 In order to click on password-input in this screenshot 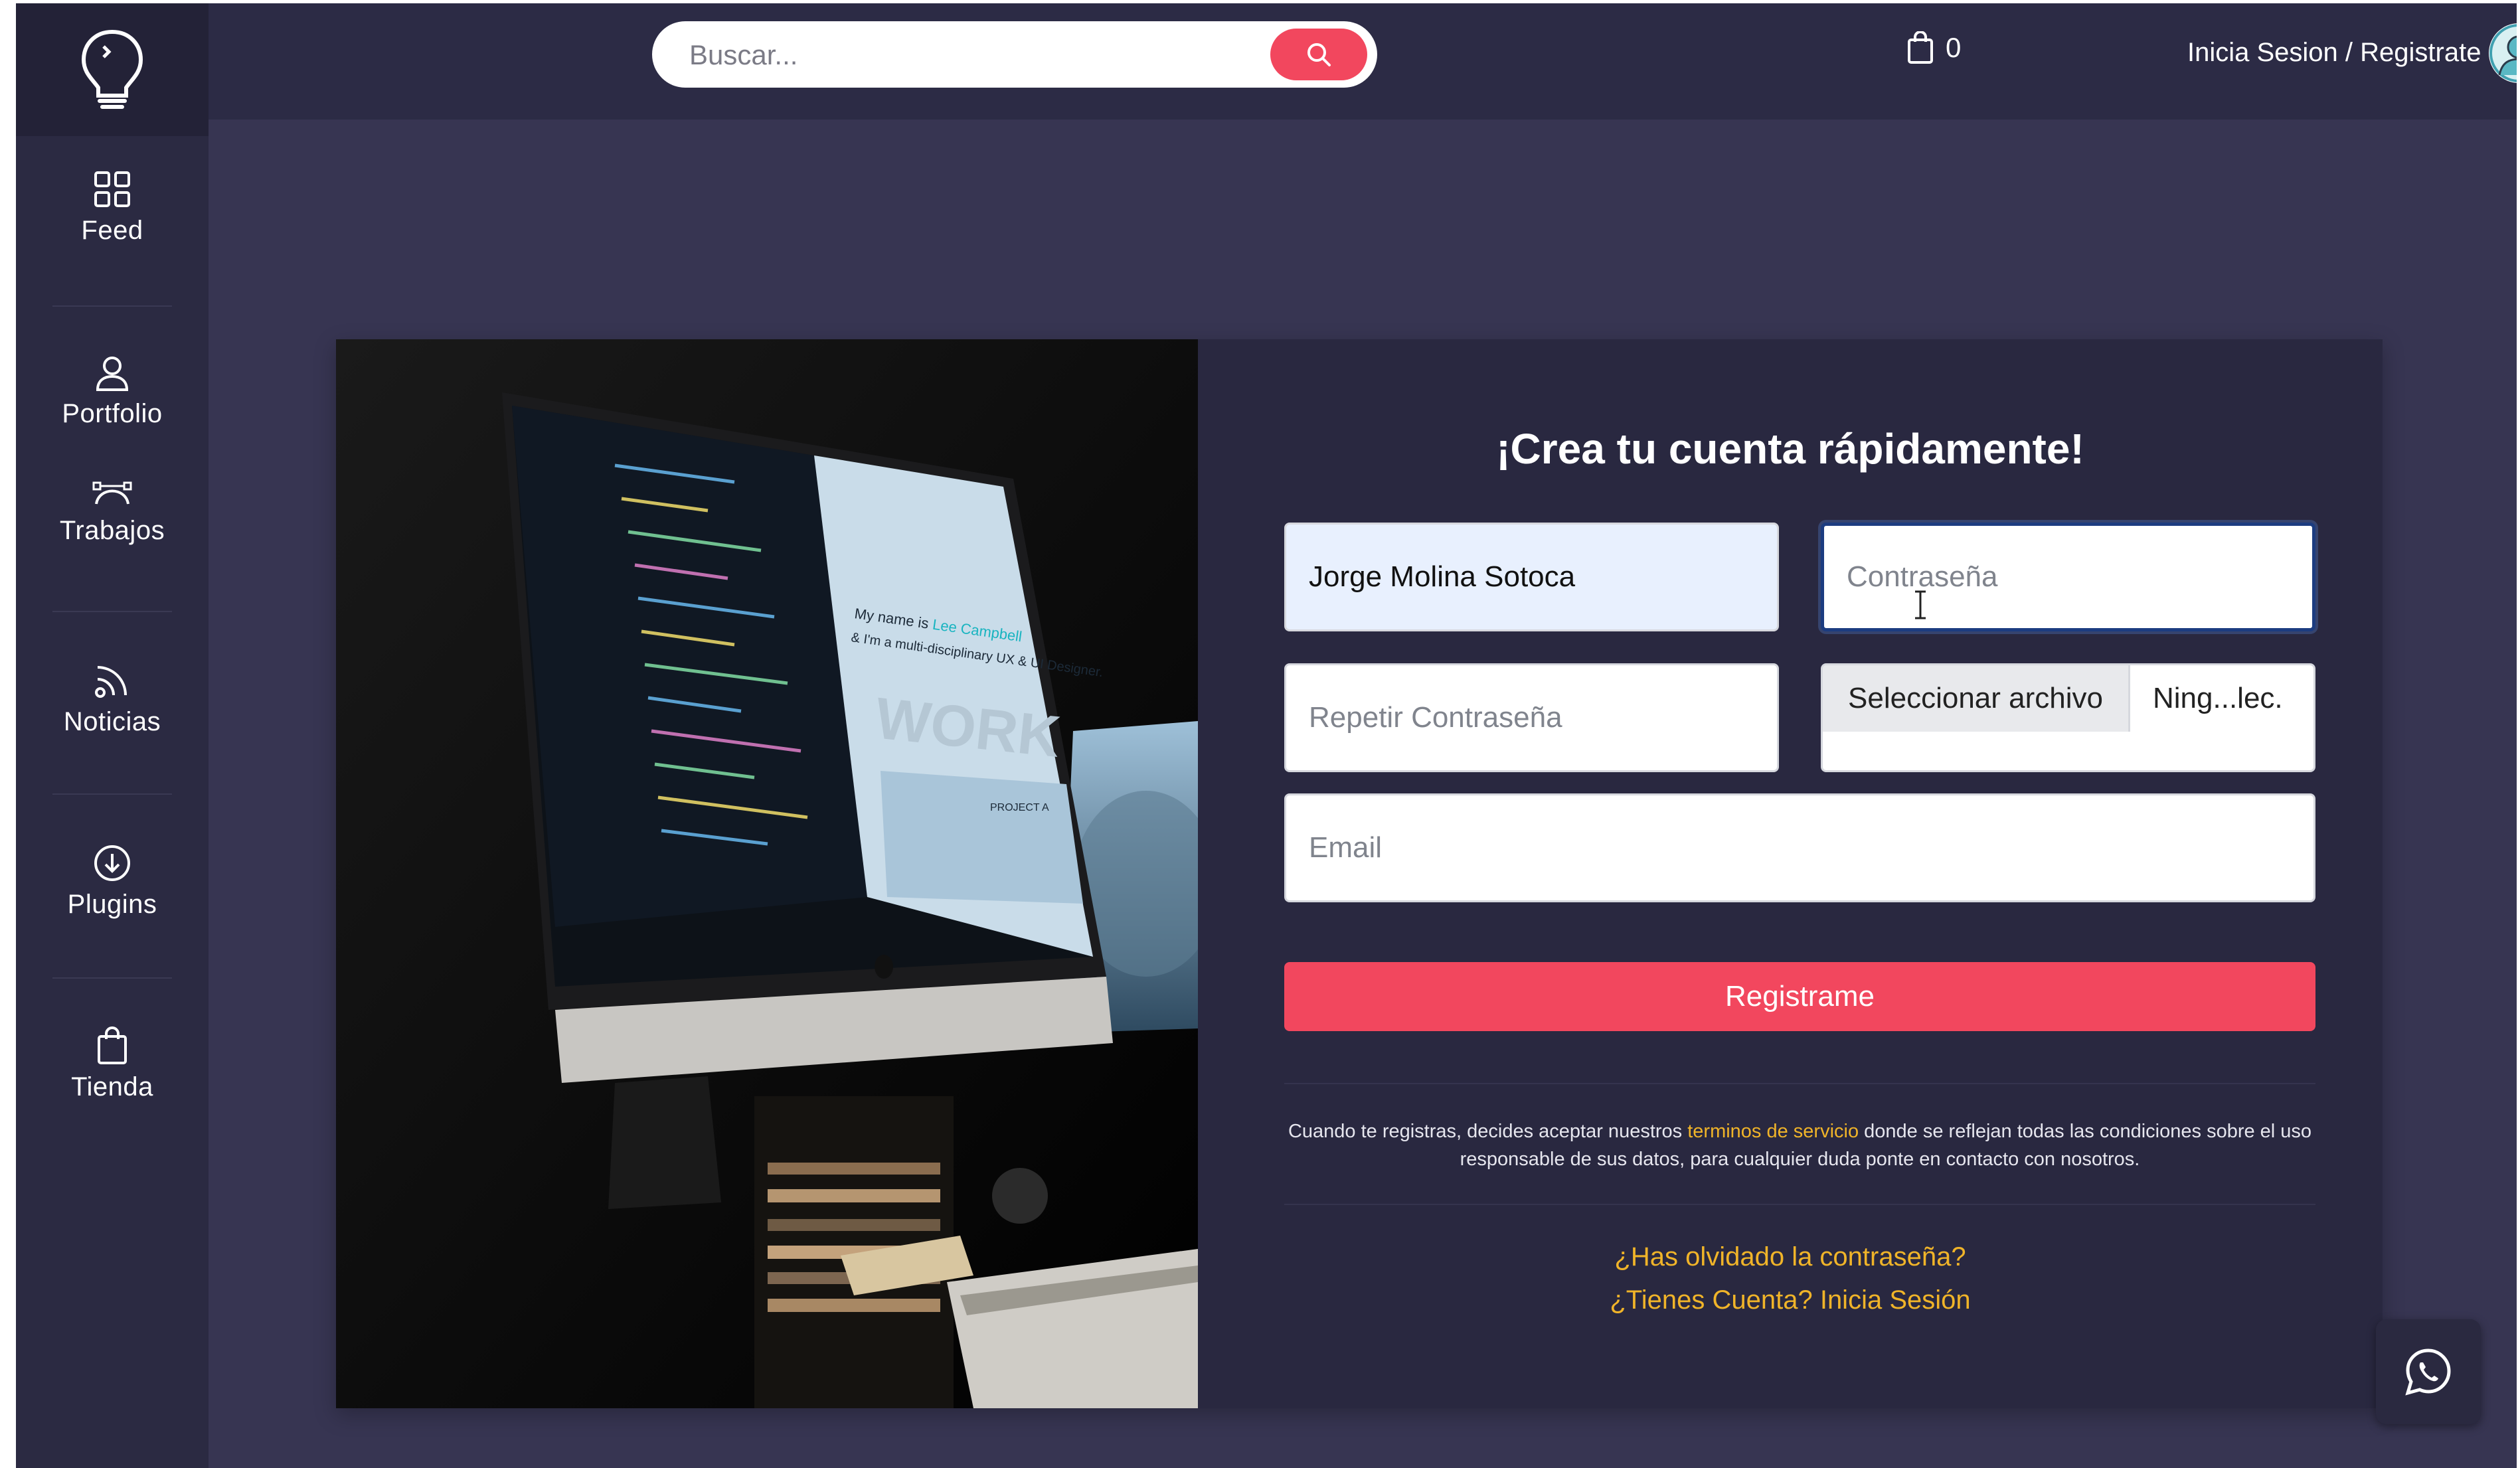, I will do `click(2068, 577)`.